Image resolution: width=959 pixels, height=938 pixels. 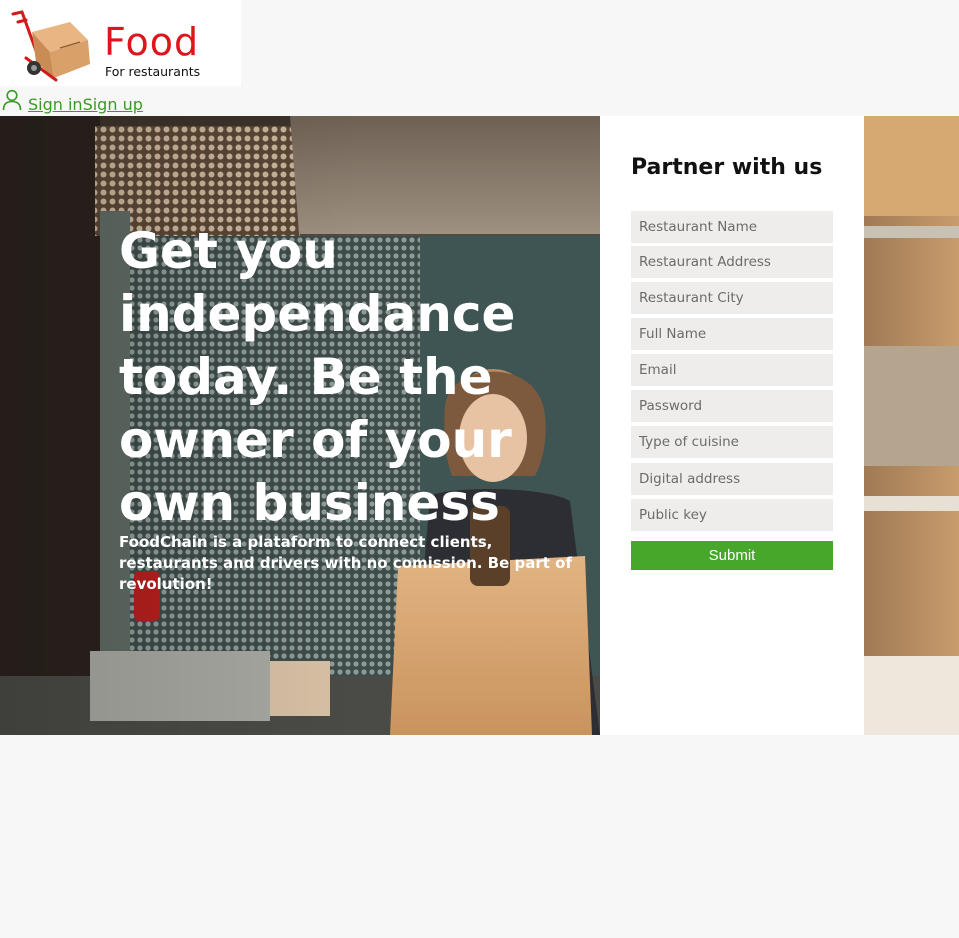 I want to click on public-key-input, so click(x=732, y=515).